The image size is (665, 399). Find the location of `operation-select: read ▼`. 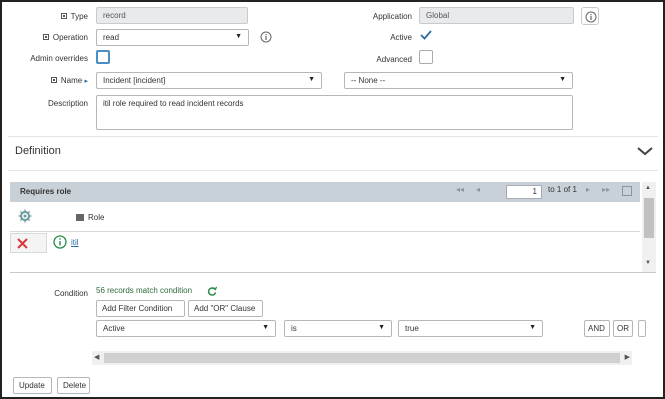

operation-select: read ▼ is located at coordinates (172, 37).